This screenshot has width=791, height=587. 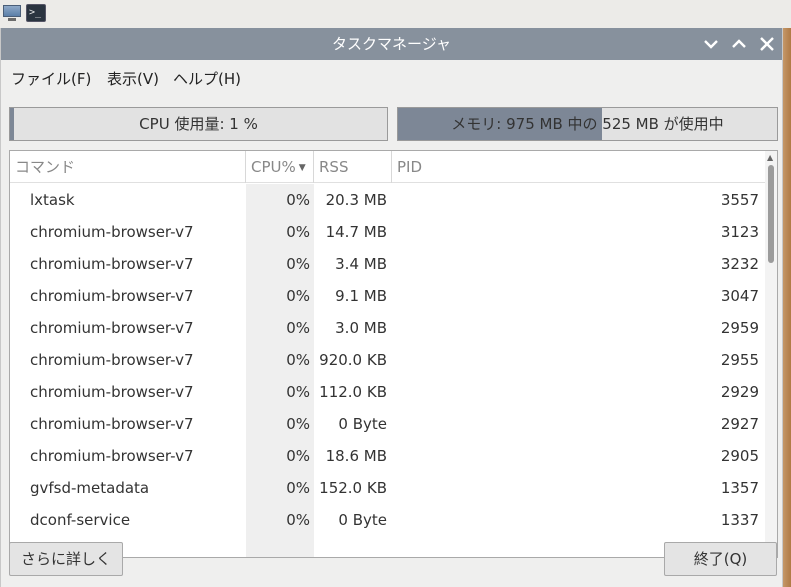 What do you see at coordinates (739, 520) in the screenshot?
I see `cell-pid: 1337` at bounding box center [739, 520].